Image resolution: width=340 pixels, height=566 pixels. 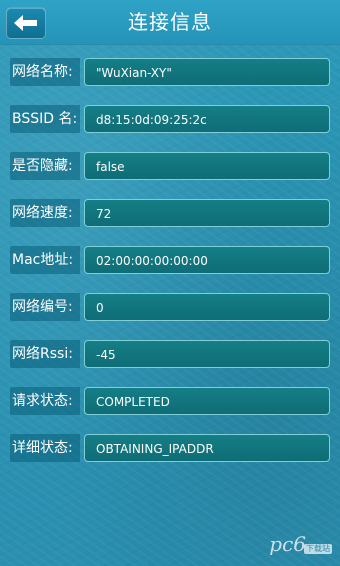 I want to click on info-row-speed: 网络速度: 72, so click(x=170, y=213).